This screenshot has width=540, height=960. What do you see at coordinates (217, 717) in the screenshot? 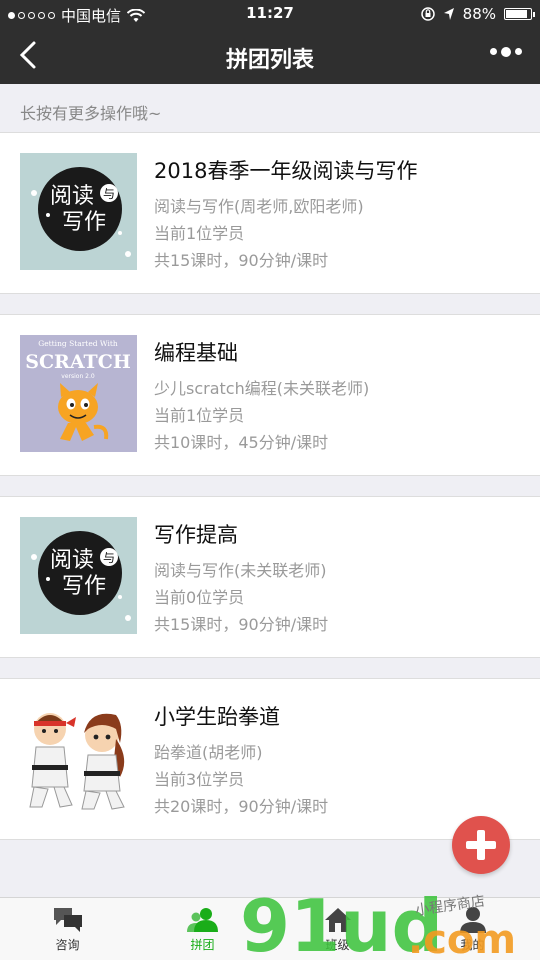
I see `group-title: 小学生跆拳道` at bounding box center [217, 717].